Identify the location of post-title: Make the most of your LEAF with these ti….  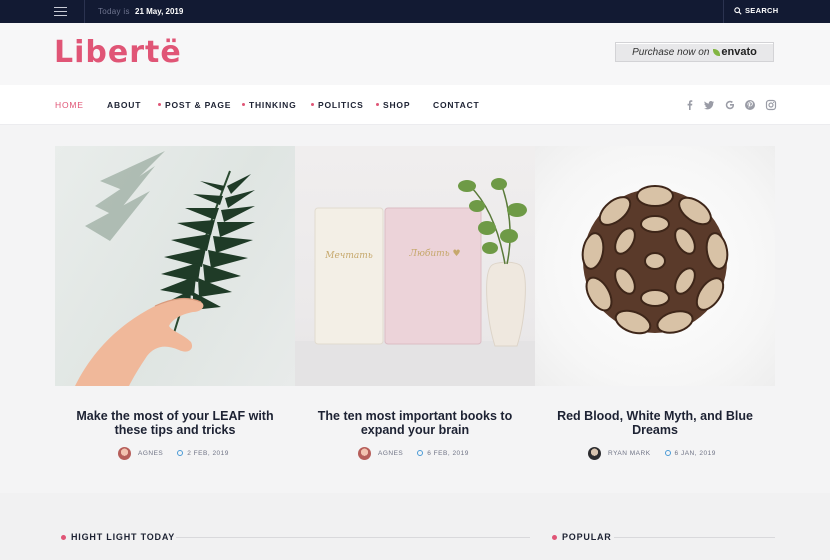
(175, 423).